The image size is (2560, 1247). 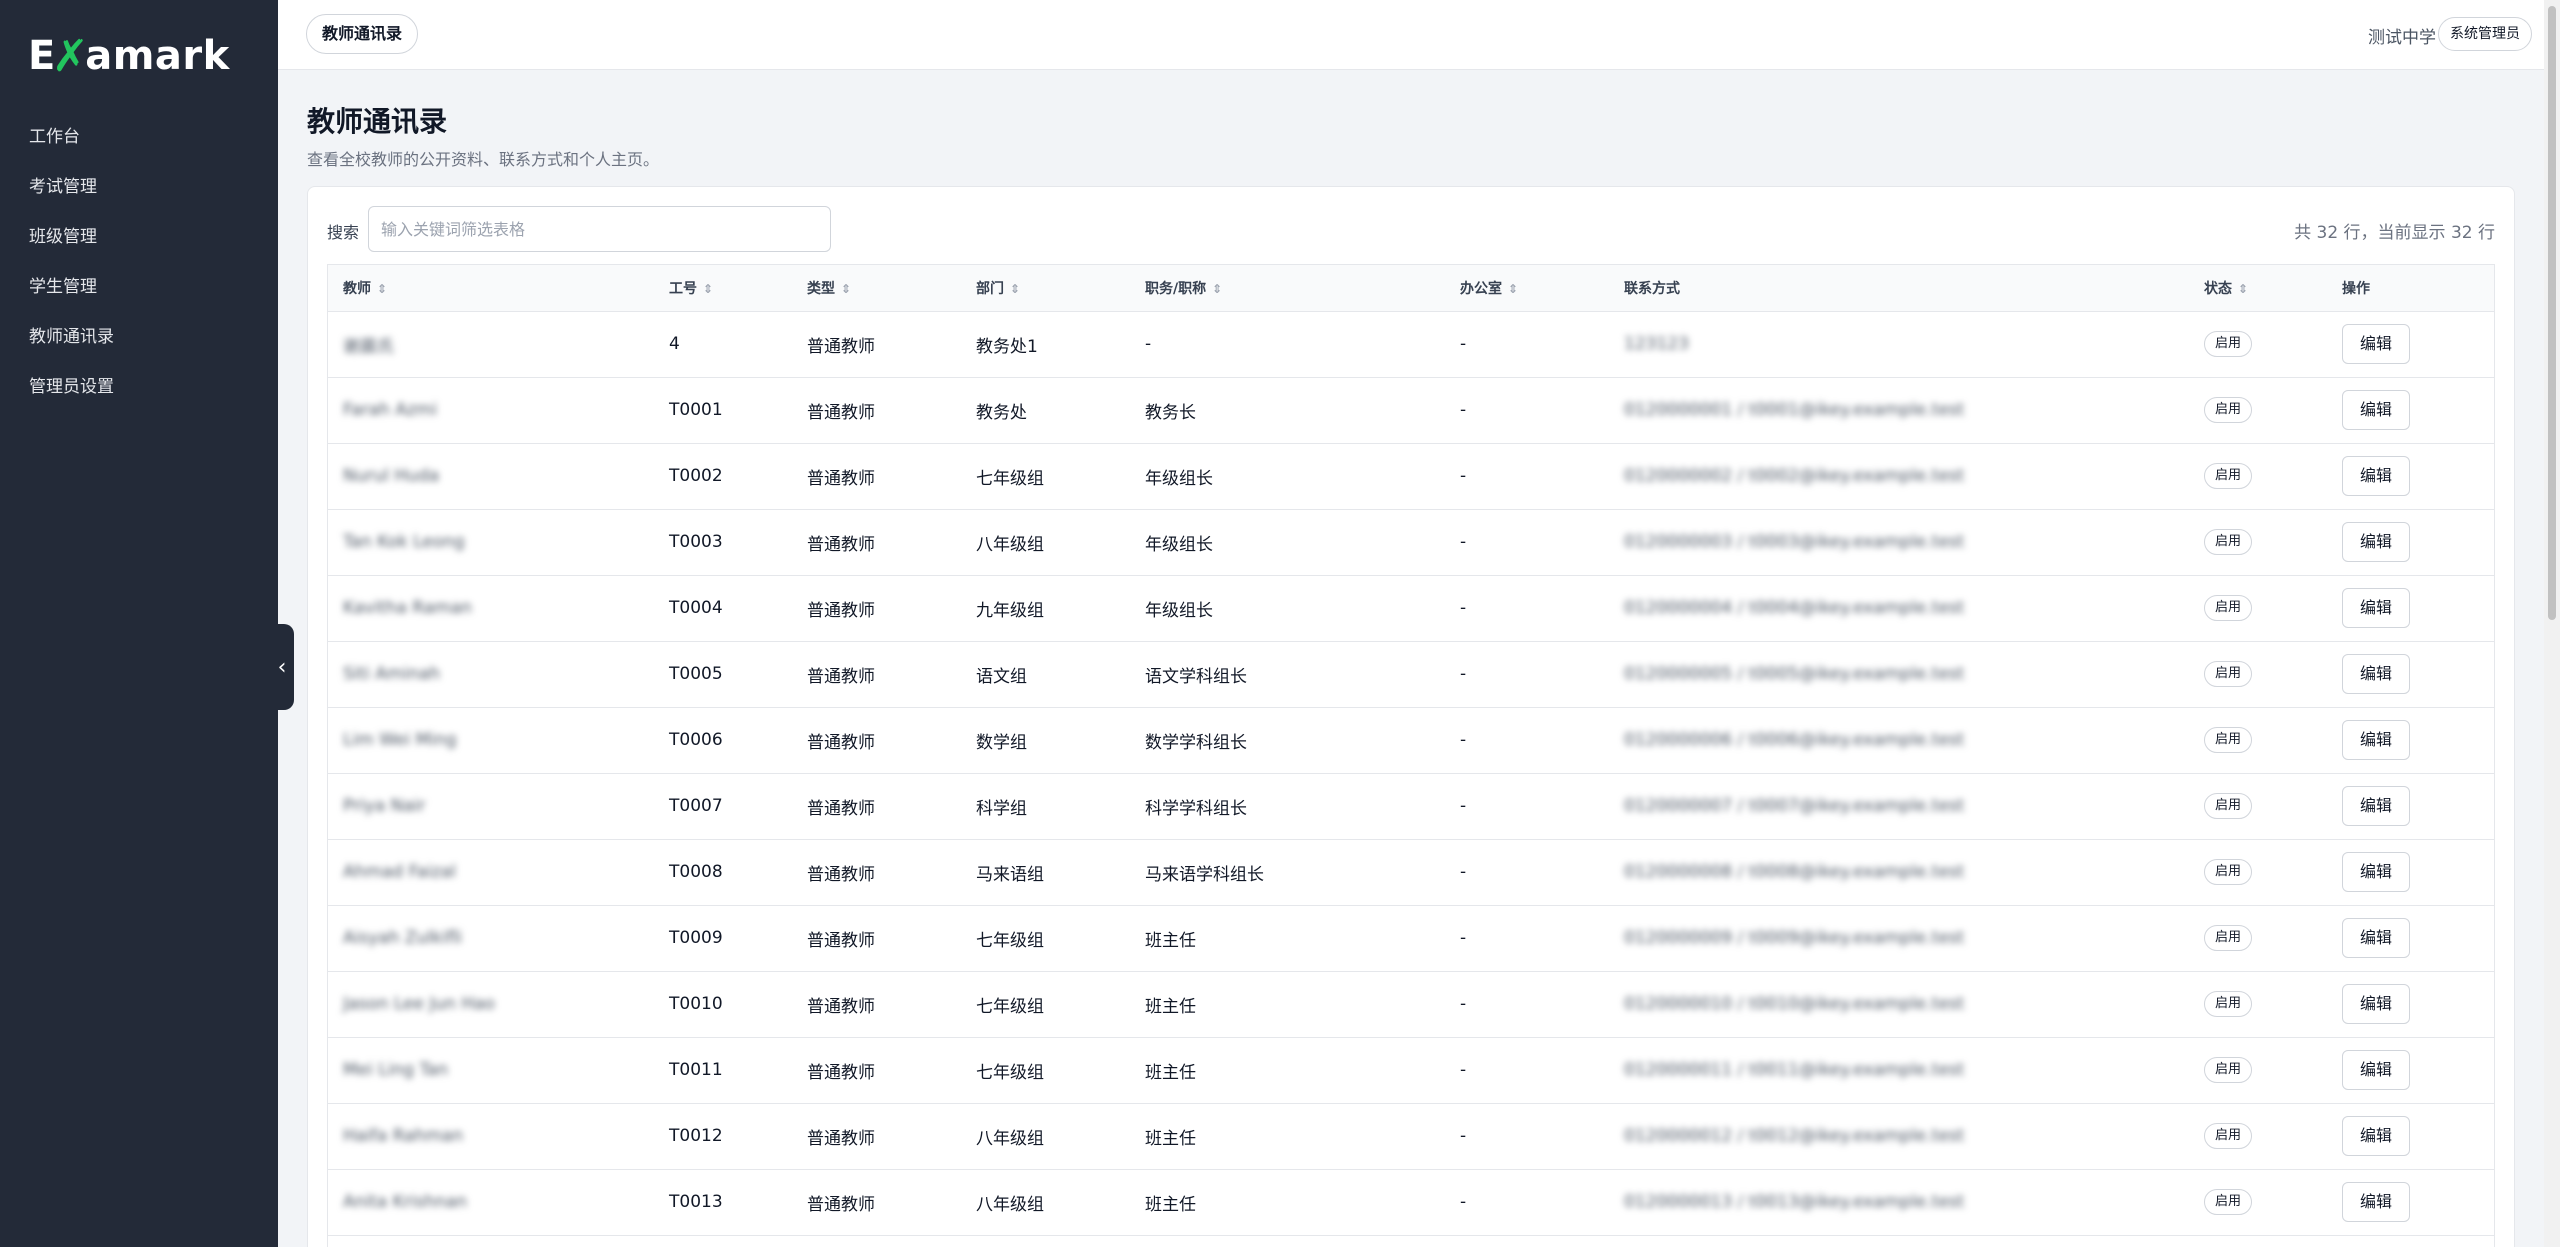 What do you see at coordinates (1899, 1202) in the screenshot?
I see `cell-contact: 0120000013 / t0013@ikey.example.test` at bounding box center [1899, 1202].